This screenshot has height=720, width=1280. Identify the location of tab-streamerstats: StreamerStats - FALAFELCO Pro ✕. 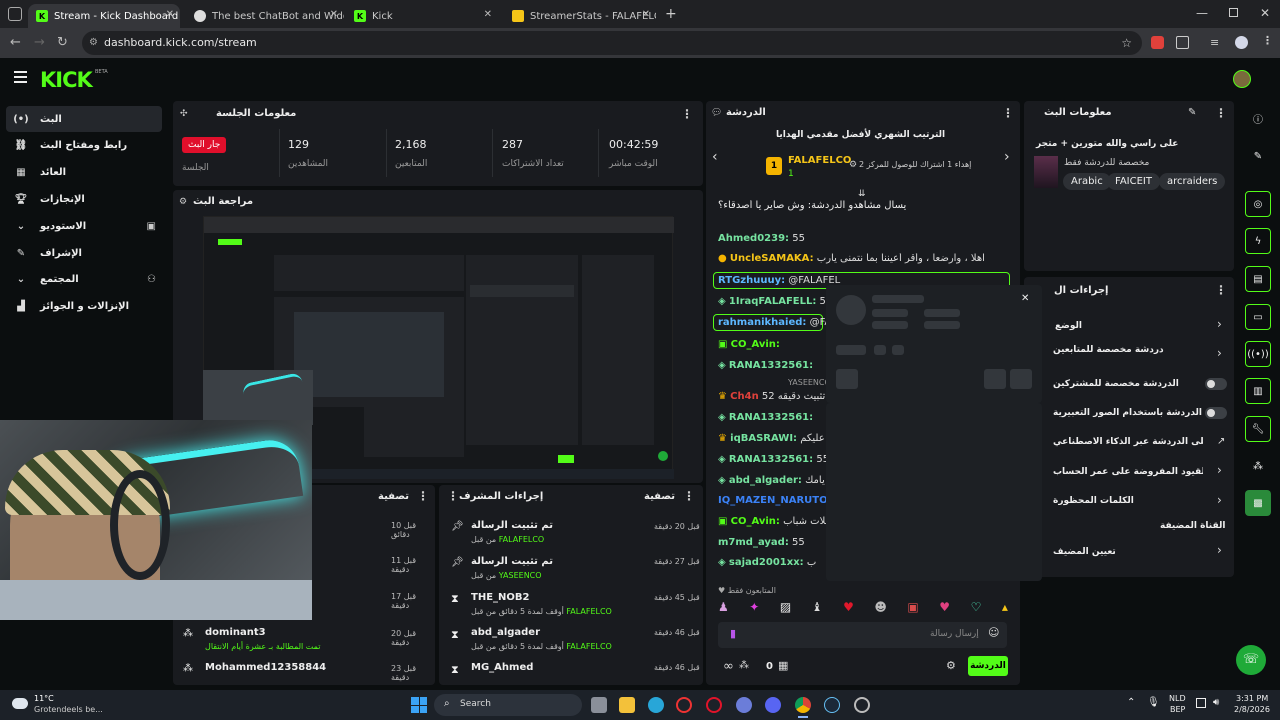
(580, 16).